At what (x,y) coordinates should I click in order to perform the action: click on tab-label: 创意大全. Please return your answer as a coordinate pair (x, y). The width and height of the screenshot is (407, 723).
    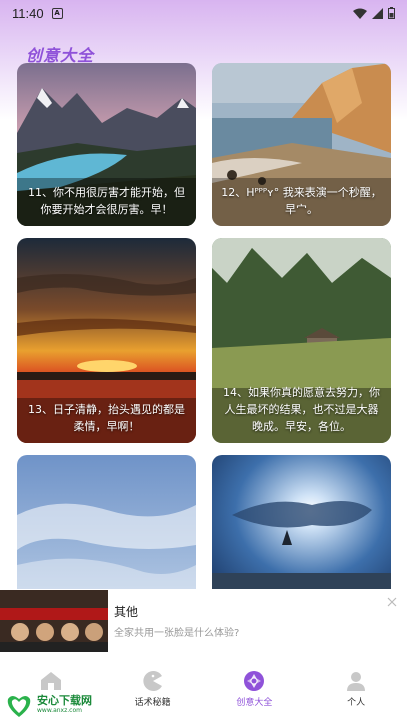
    Looking at the image, I should click on (254, 703).